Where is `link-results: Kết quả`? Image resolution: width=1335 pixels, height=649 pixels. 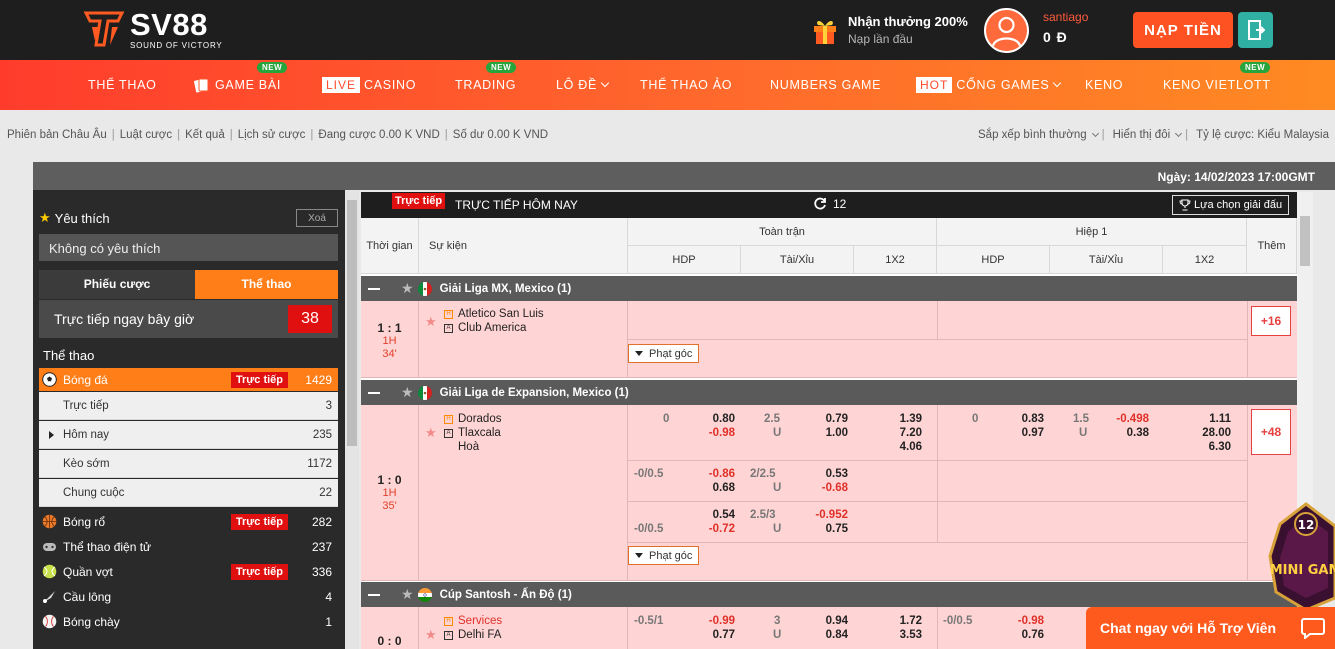
link-results: Kết quả is located at coordinates (205, 135).